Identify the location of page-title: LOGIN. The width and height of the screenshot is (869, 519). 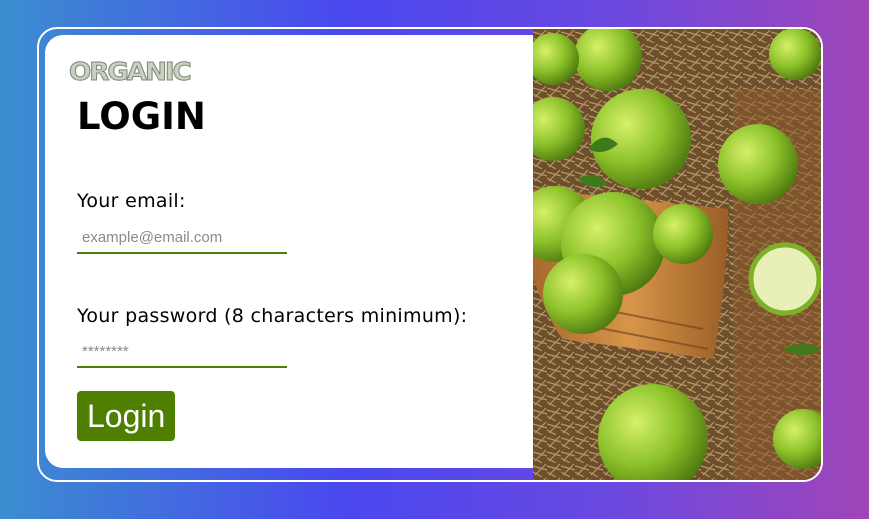
(141, 116).